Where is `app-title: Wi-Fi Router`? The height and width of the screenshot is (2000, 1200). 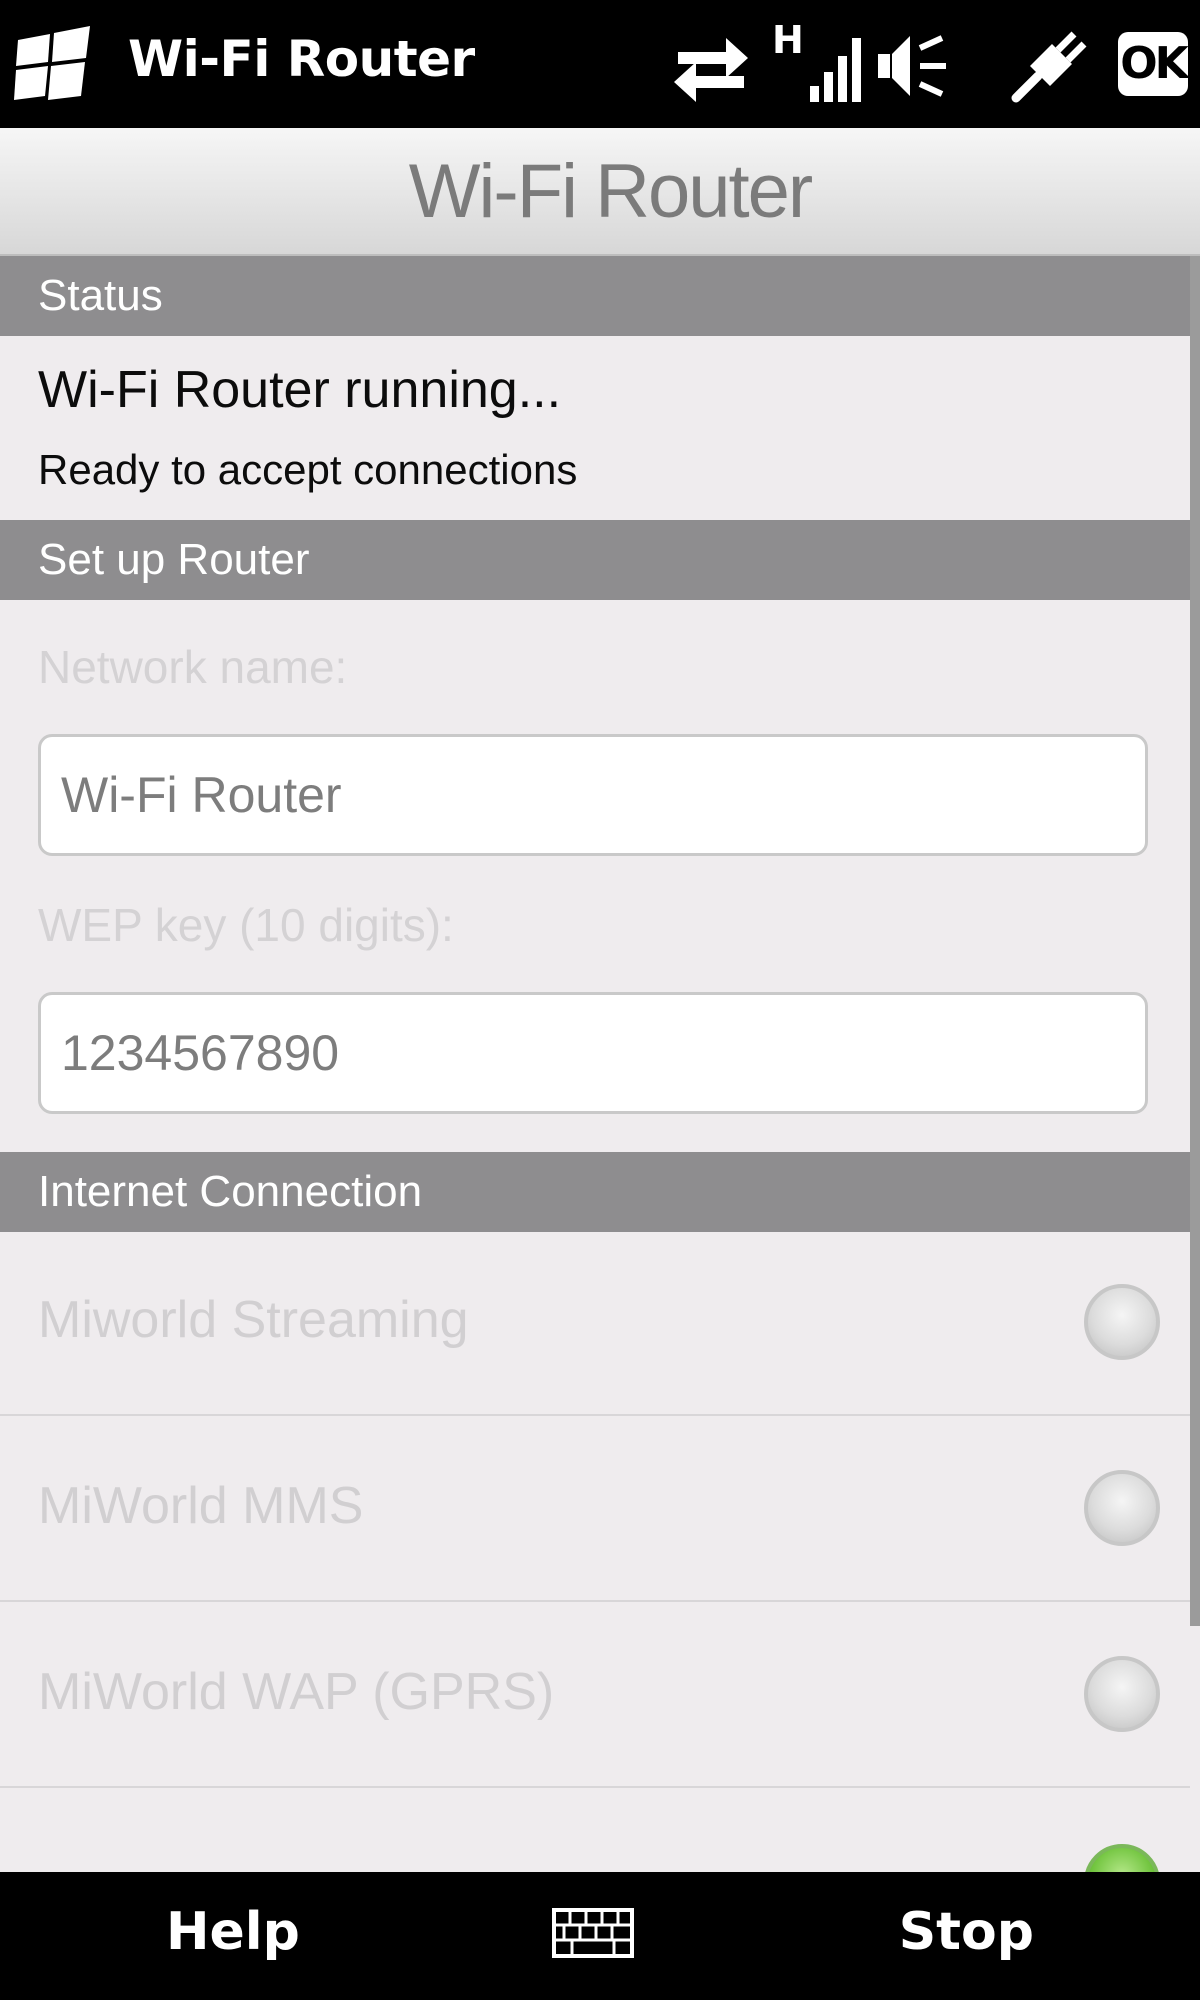
app-title: Wi-Fi Router is located at coordinates (301, 59).